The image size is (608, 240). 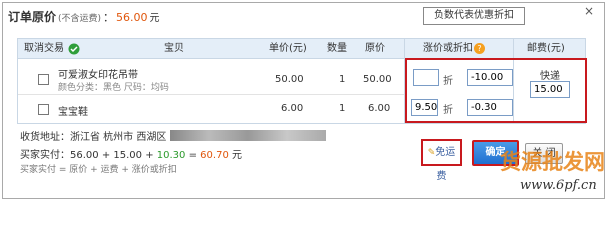 What do you see at coordinates (558, 185) in the screenshot?
I see `watermark-url: www.6pf.cn` at bounding box center [558, 185].